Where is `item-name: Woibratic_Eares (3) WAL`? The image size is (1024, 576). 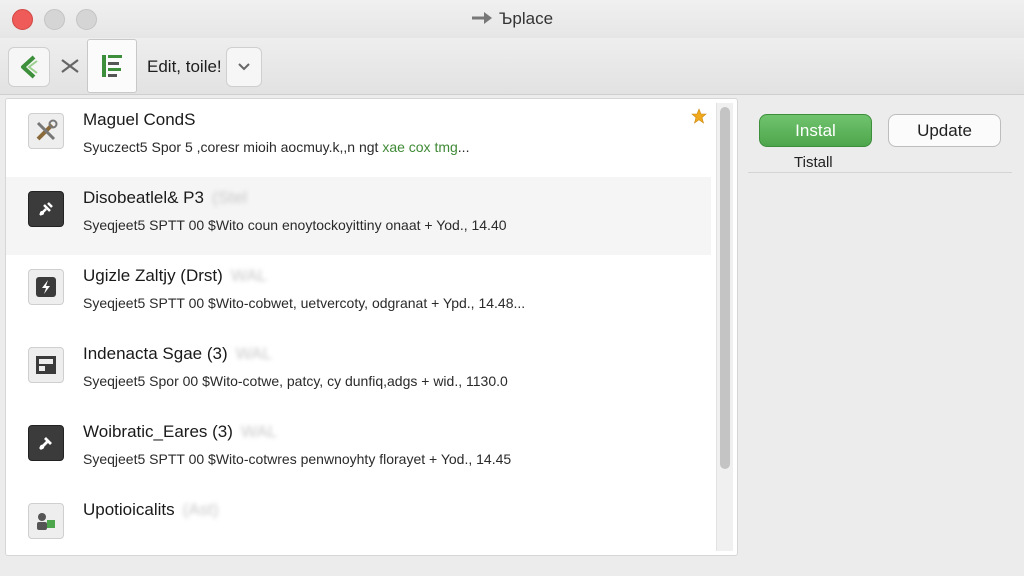 item-name: Woibratic_Eares (3) WAL is located at coordinates (180, 431).